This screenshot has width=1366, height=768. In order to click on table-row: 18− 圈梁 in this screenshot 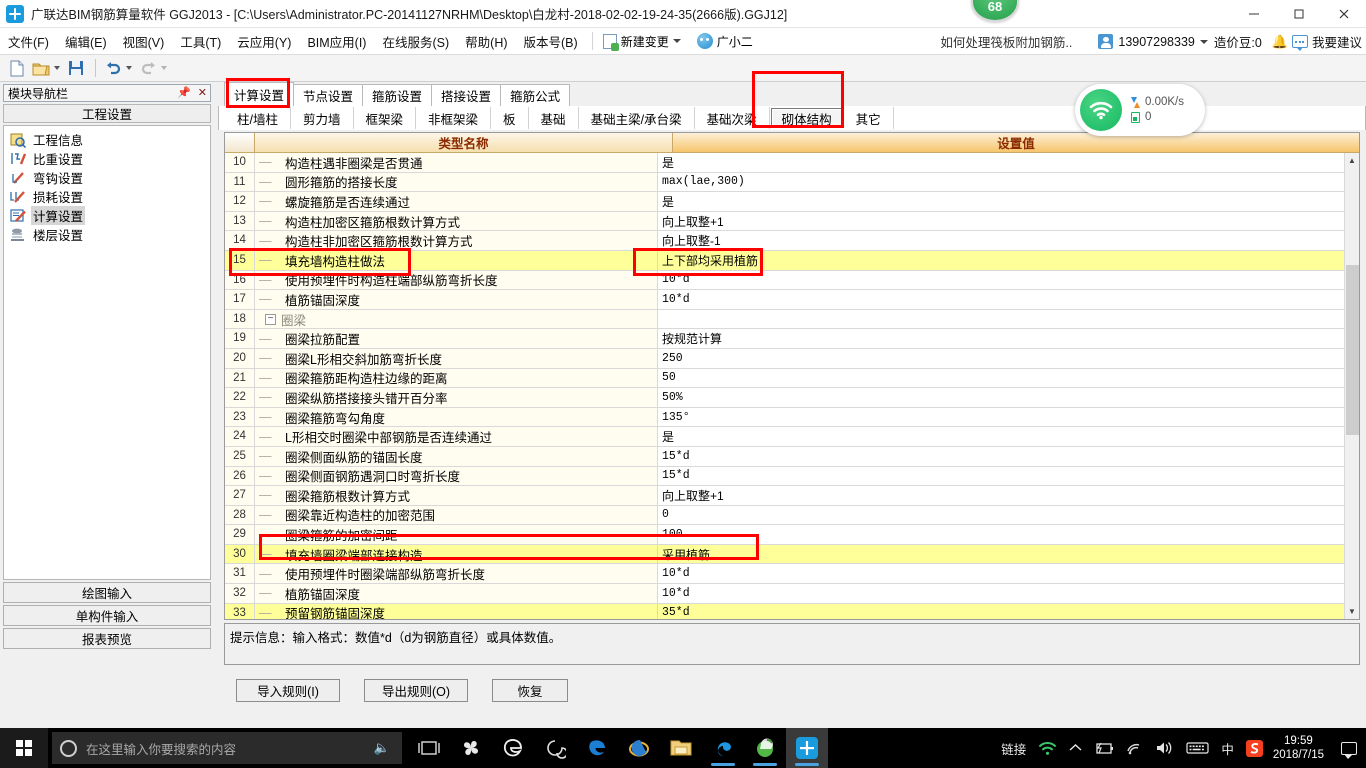, I will do `click(784, 319)`.